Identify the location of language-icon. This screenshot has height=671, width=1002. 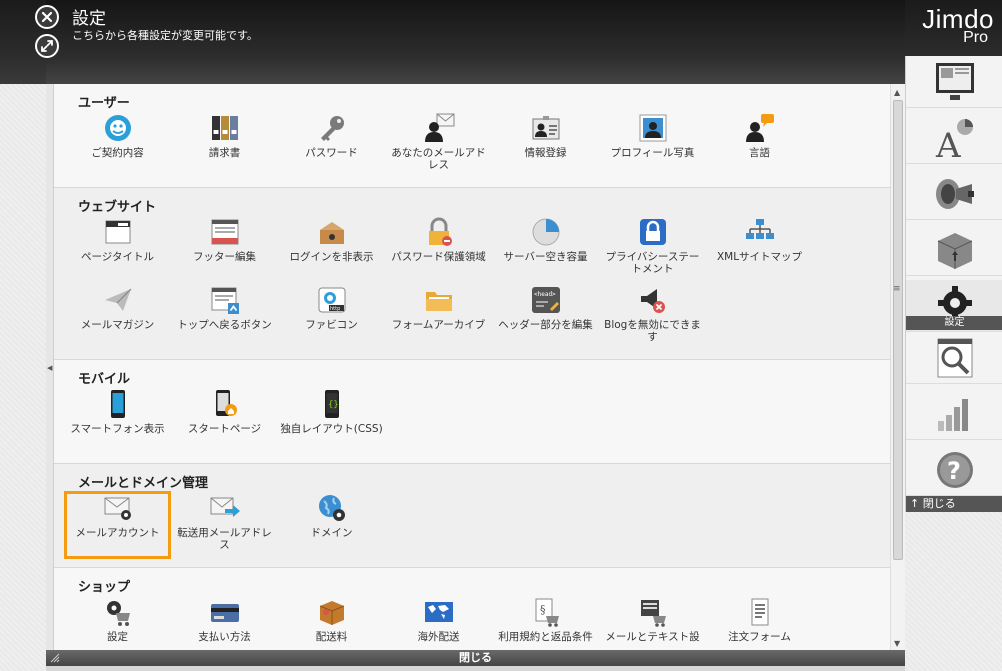
(760, 128).